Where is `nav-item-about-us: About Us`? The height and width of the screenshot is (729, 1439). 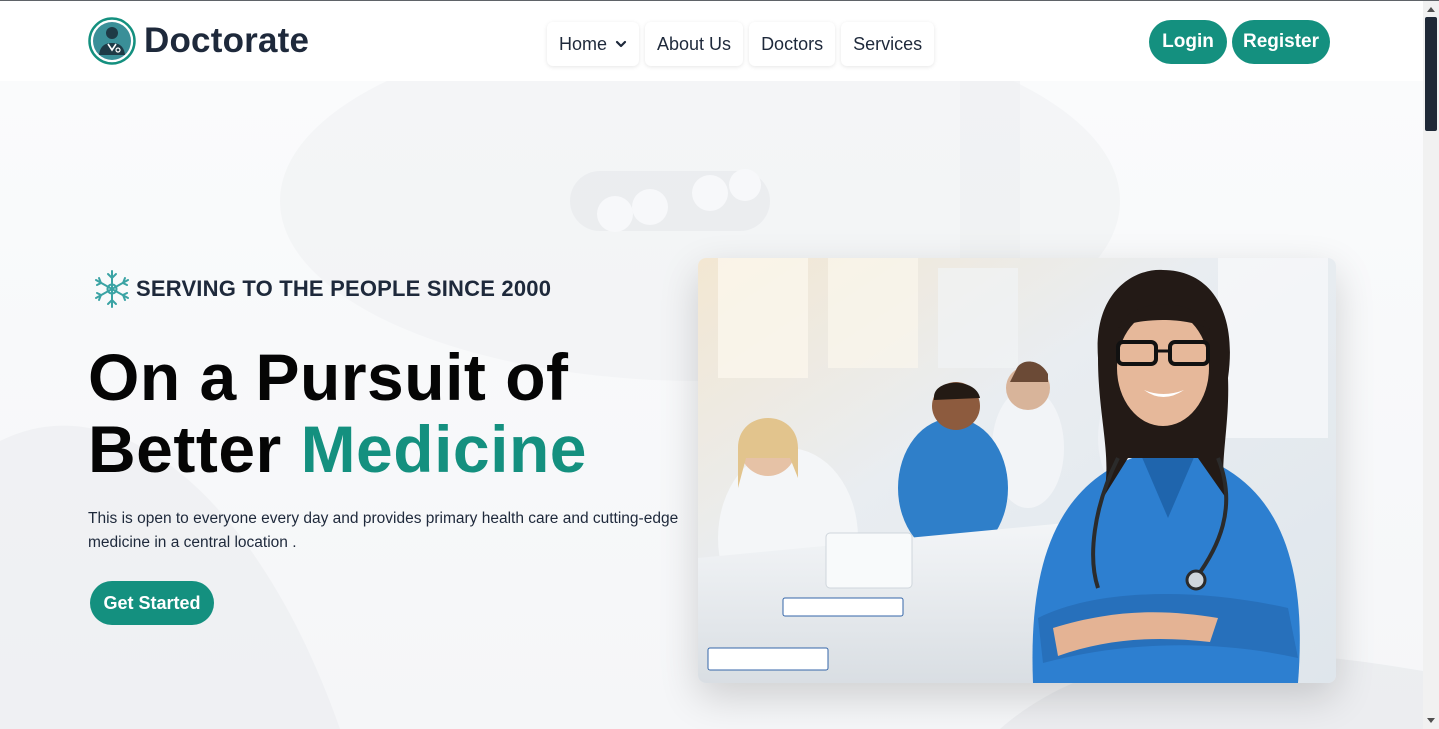
nav-item-about-us: About Us is located at coordinates (694, 44).